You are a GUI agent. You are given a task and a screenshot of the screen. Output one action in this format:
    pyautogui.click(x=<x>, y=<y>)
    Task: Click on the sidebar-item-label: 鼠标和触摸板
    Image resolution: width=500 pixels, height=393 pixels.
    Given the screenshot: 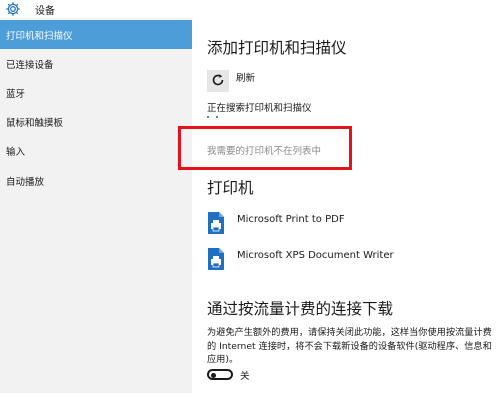 What is the action you would take?
    pyautogui.click(x=35, y=123)
    